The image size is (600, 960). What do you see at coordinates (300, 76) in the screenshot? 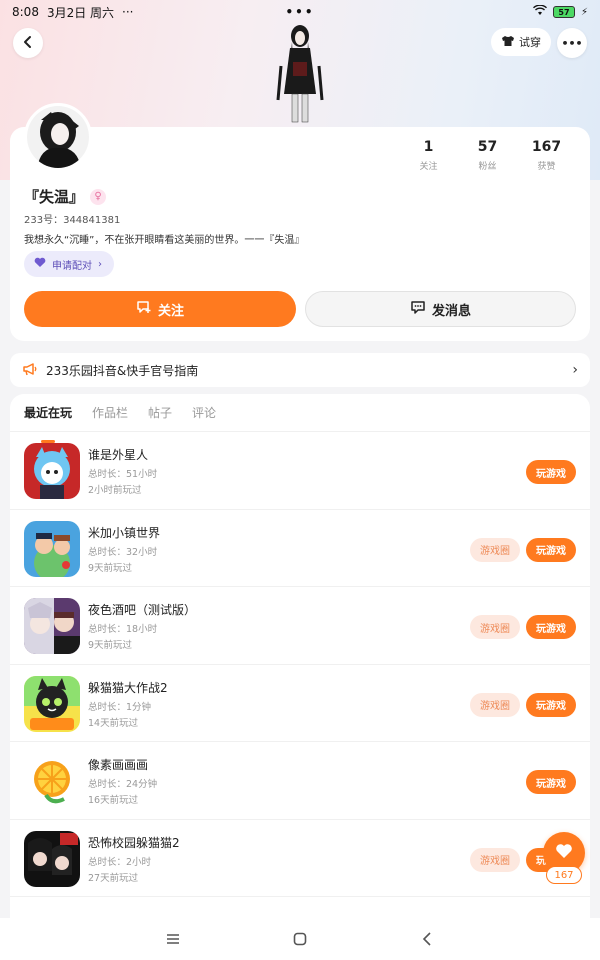
I see `avatar-figure` at bounding box center [300, 76].